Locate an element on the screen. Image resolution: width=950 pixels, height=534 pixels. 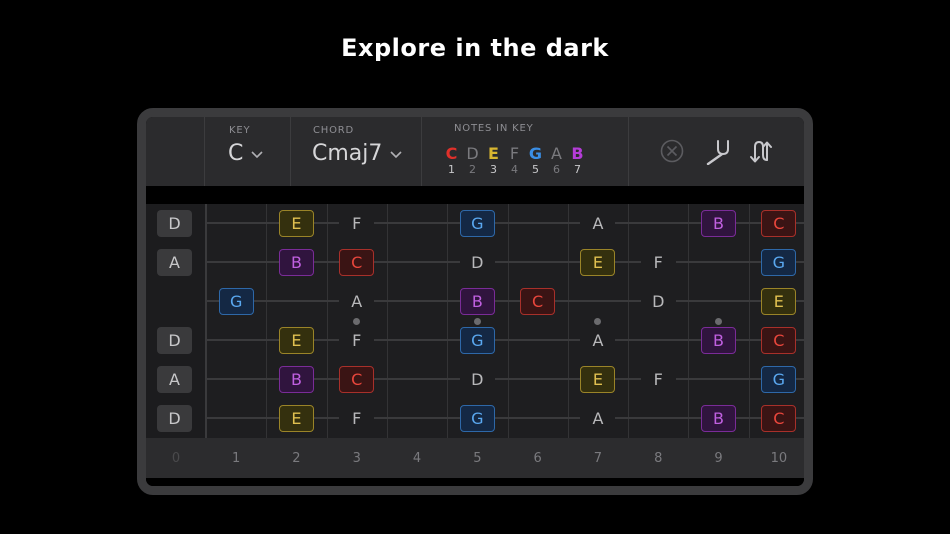
key-note: B7 is located at coordinates (577, 160).